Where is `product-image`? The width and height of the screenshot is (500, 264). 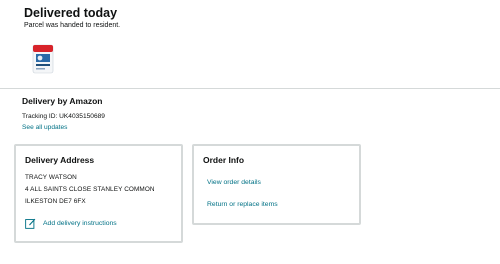
product-image is located at coordinates (43, 59).